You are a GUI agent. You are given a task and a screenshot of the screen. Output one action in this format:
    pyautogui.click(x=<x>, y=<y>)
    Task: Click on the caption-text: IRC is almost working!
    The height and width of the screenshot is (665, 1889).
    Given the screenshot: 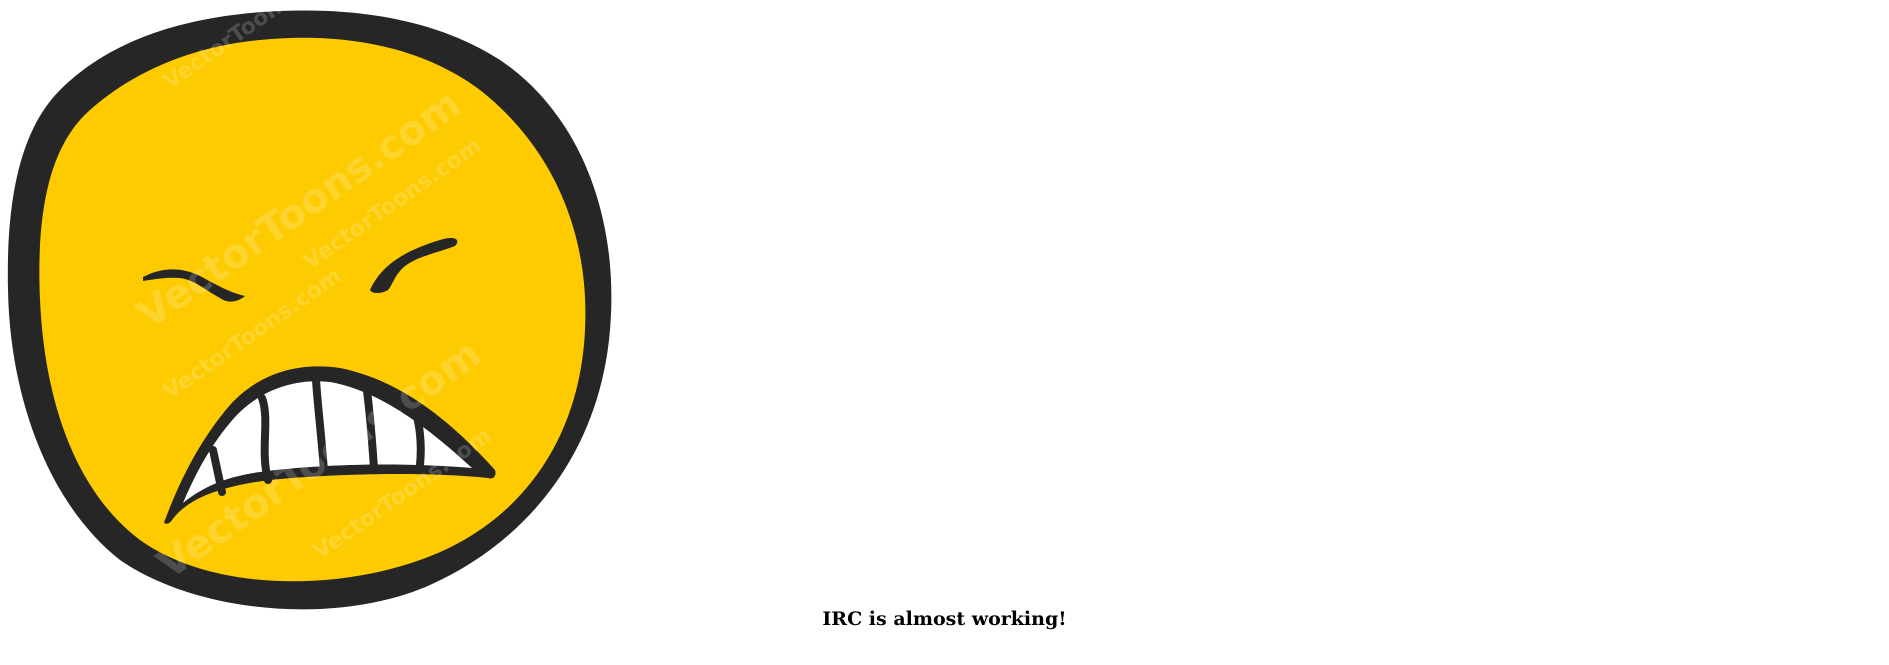 What is the action you would take?
    pyautogui.click(x=944, y=619)
    